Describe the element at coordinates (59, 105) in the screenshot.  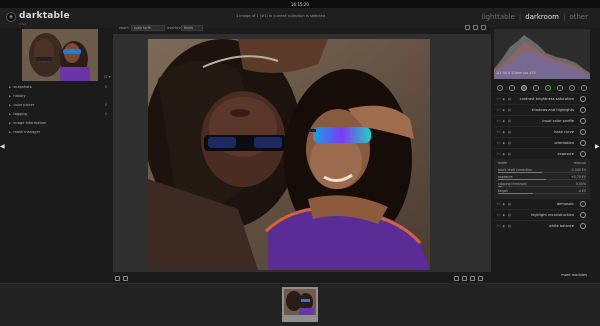
I see `module-color-picker: ▶ color picker 0` at that location.